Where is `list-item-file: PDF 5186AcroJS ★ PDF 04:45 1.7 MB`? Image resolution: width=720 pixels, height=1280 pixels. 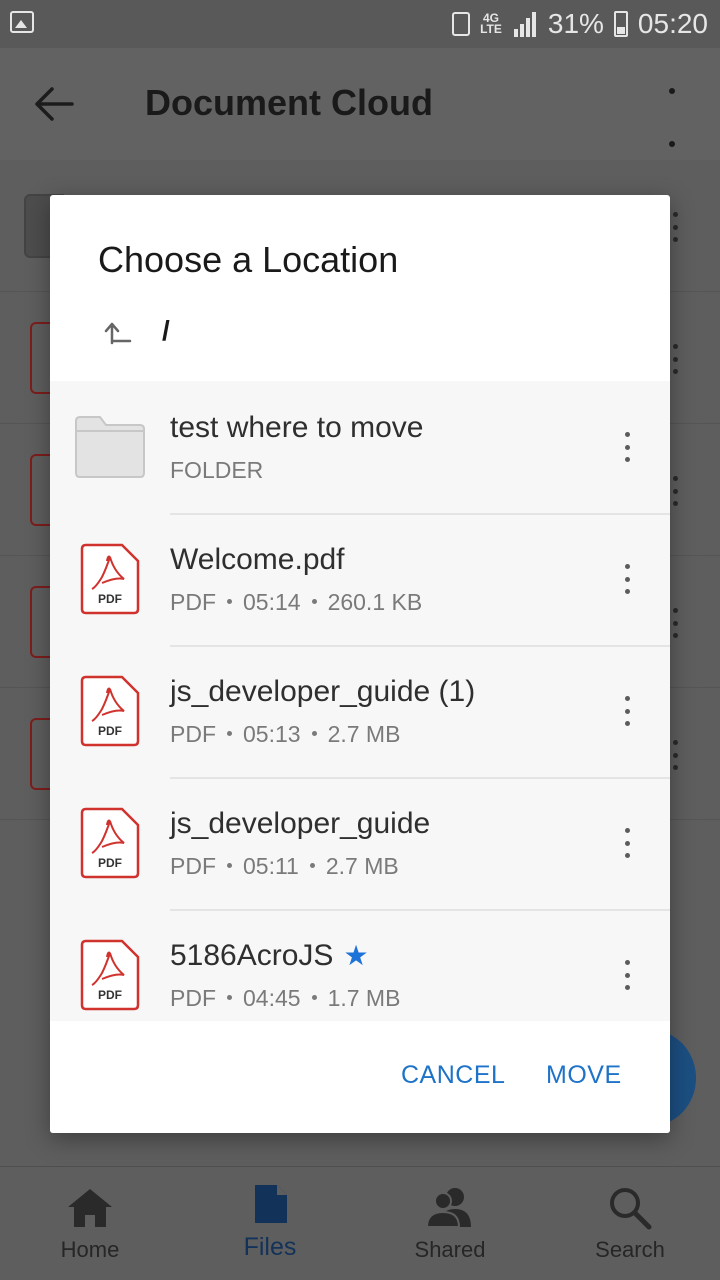
list-item-file: PDF 5186AcroJS ★ PDF 04:45 1.7 MB is located at coordinates (360, 965).